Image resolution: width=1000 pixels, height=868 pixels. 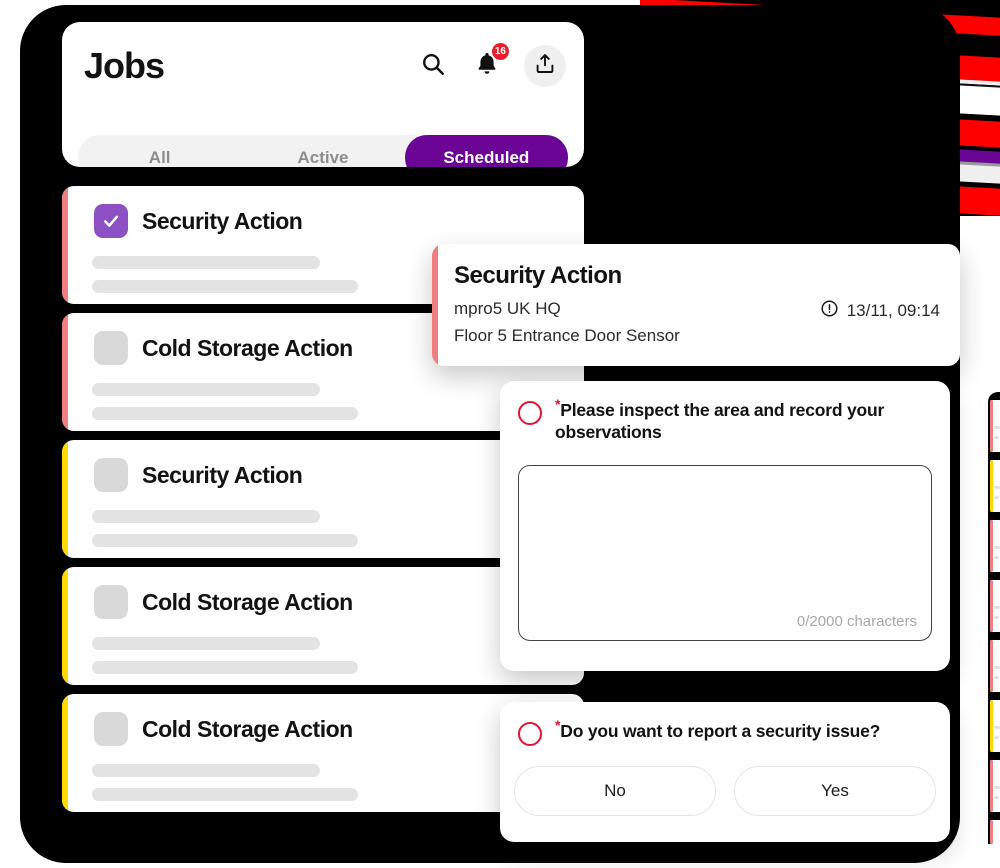 What do you see at coordinates (994, 618) in the screenshot?
I see `secondary-device-sliver` at bounding box center [994, 618].